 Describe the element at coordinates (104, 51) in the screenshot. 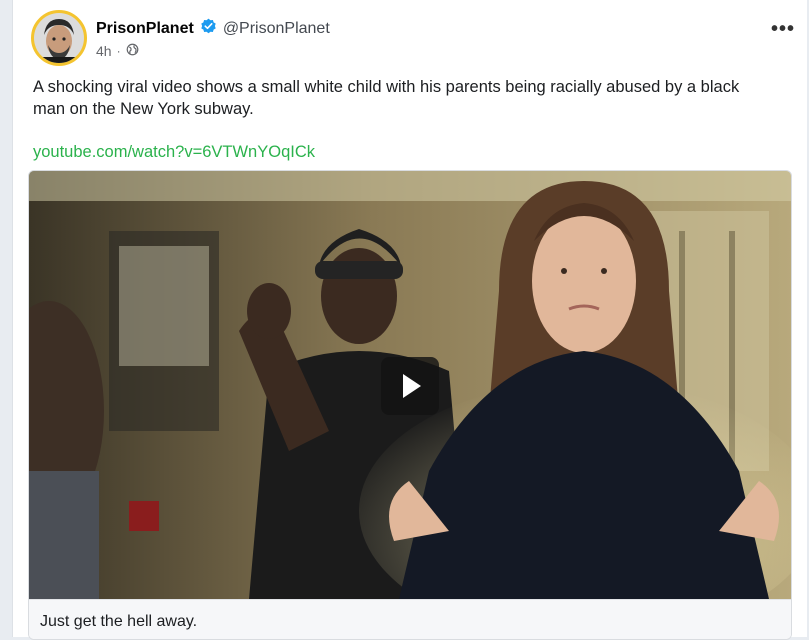

I see `post-time: 4h` at that location.